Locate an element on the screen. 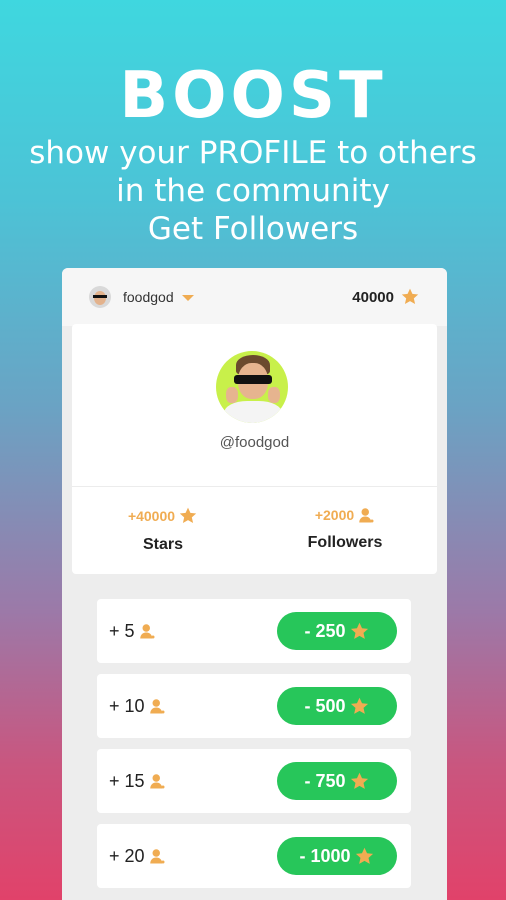  profile-avatar is located at coordinates (252, 387).